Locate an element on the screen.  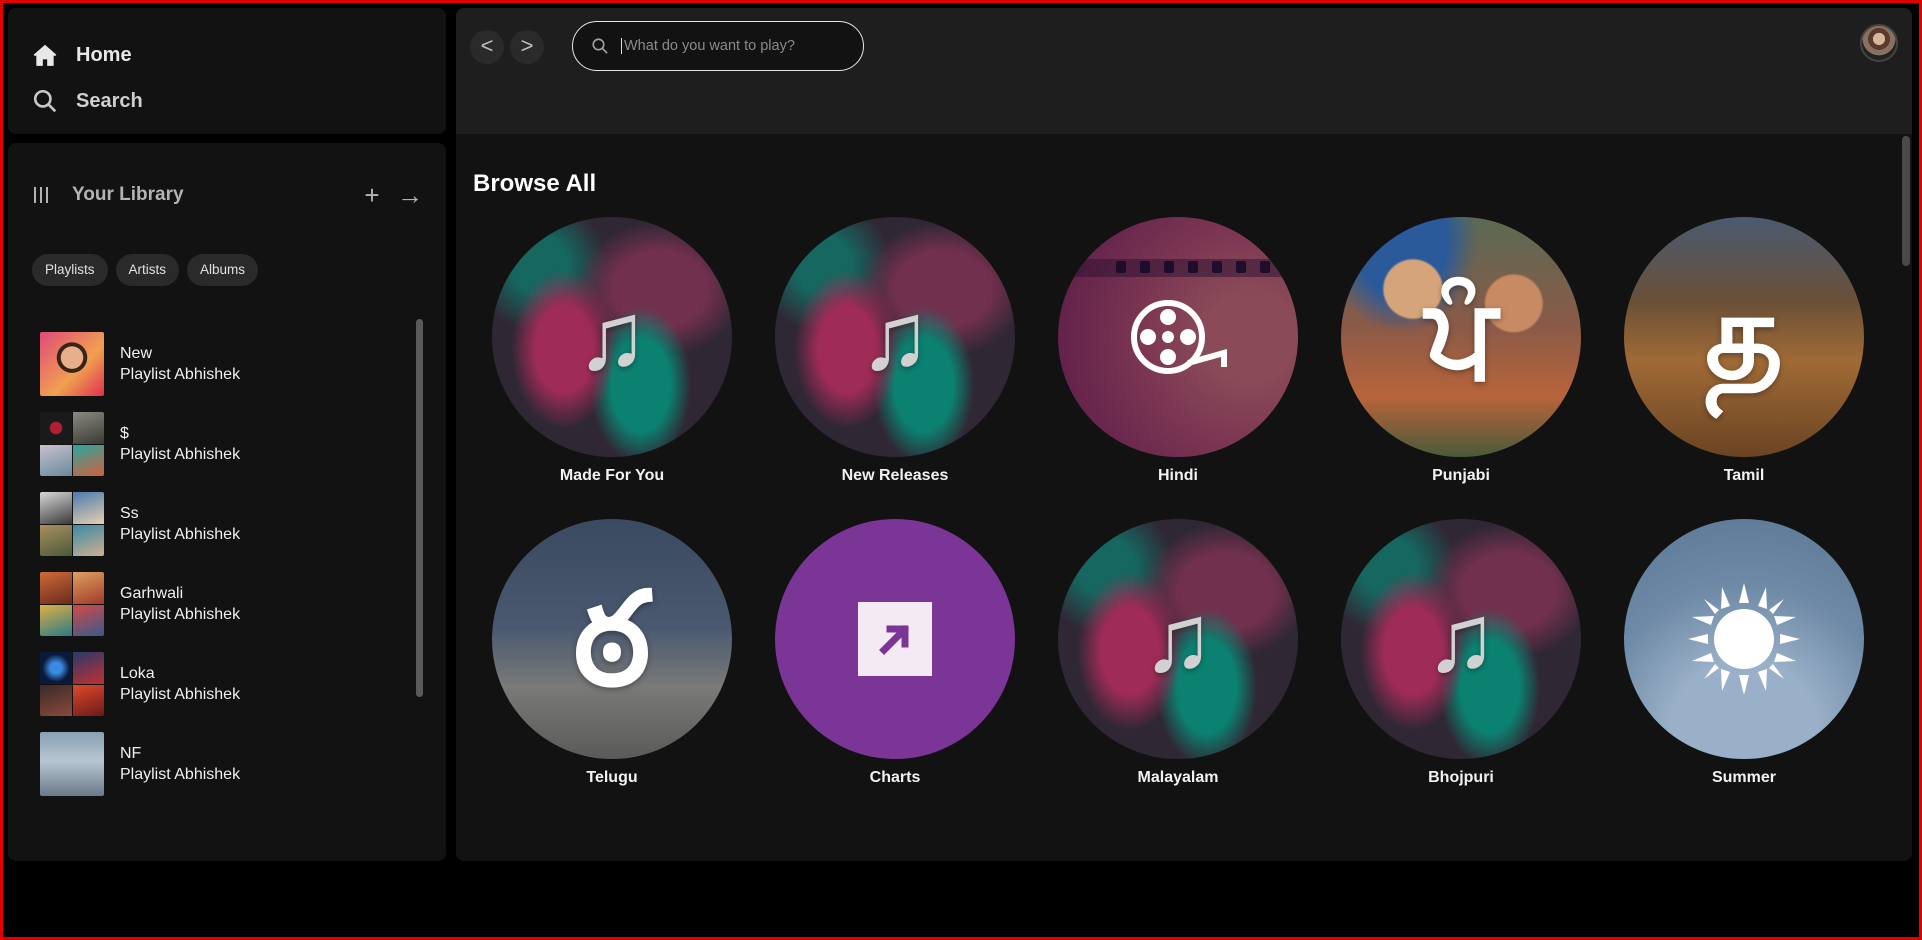
library-item: $ Playlist Abhishek is located at coordinates (220, 444).